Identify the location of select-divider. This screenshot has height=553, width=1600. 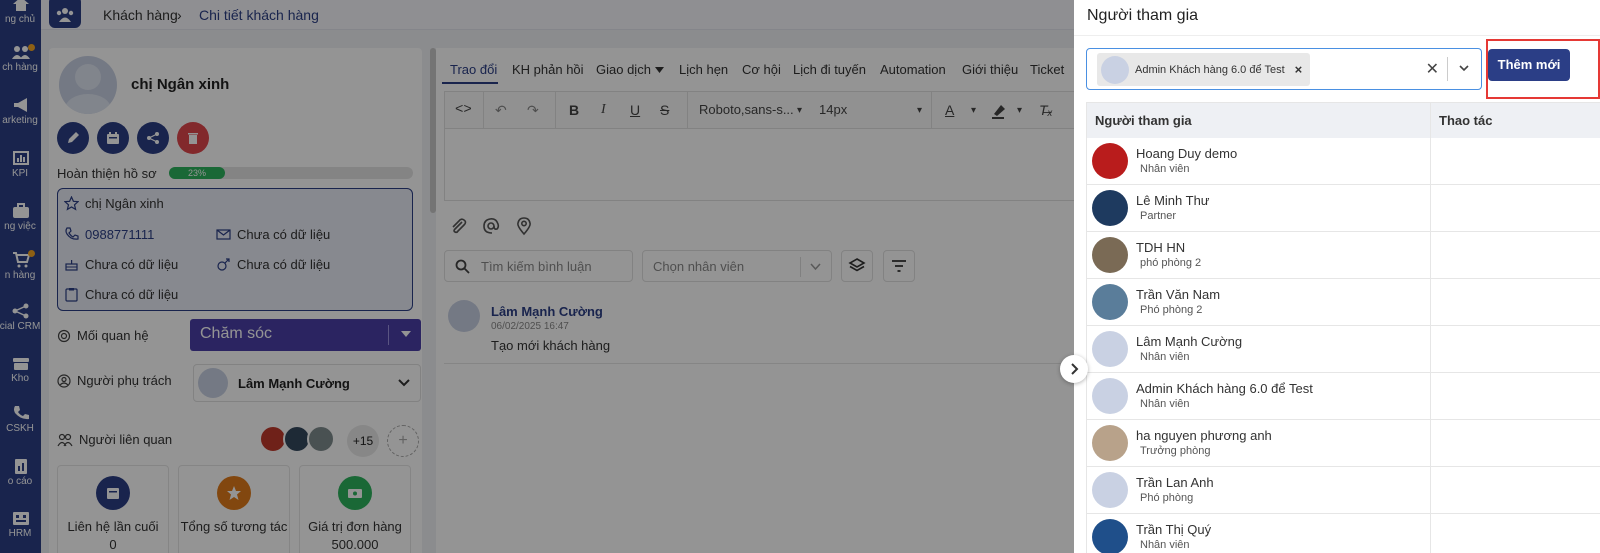
(1447, 69).